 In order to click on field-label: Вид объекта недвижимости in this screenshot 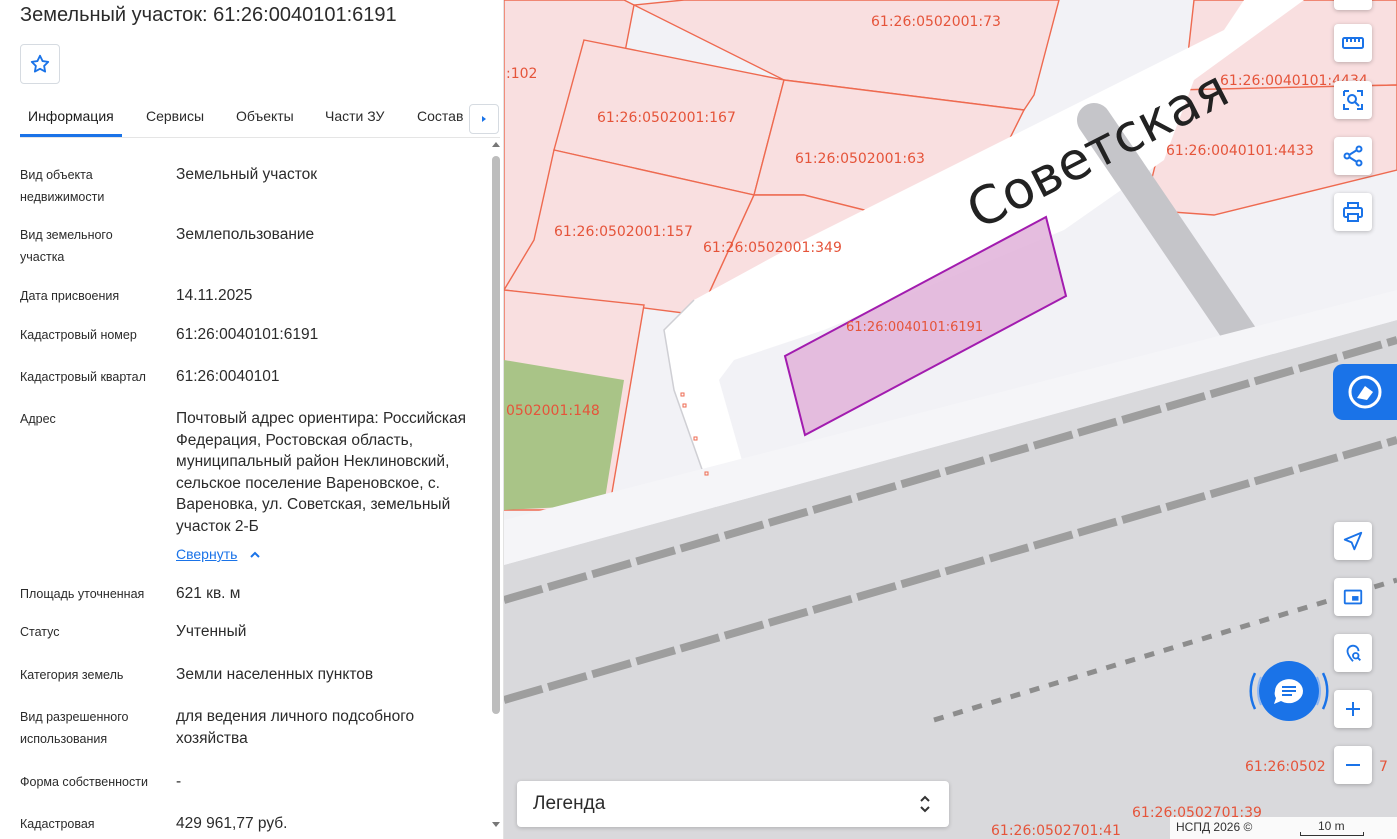, I will do `click(62, 186)`.